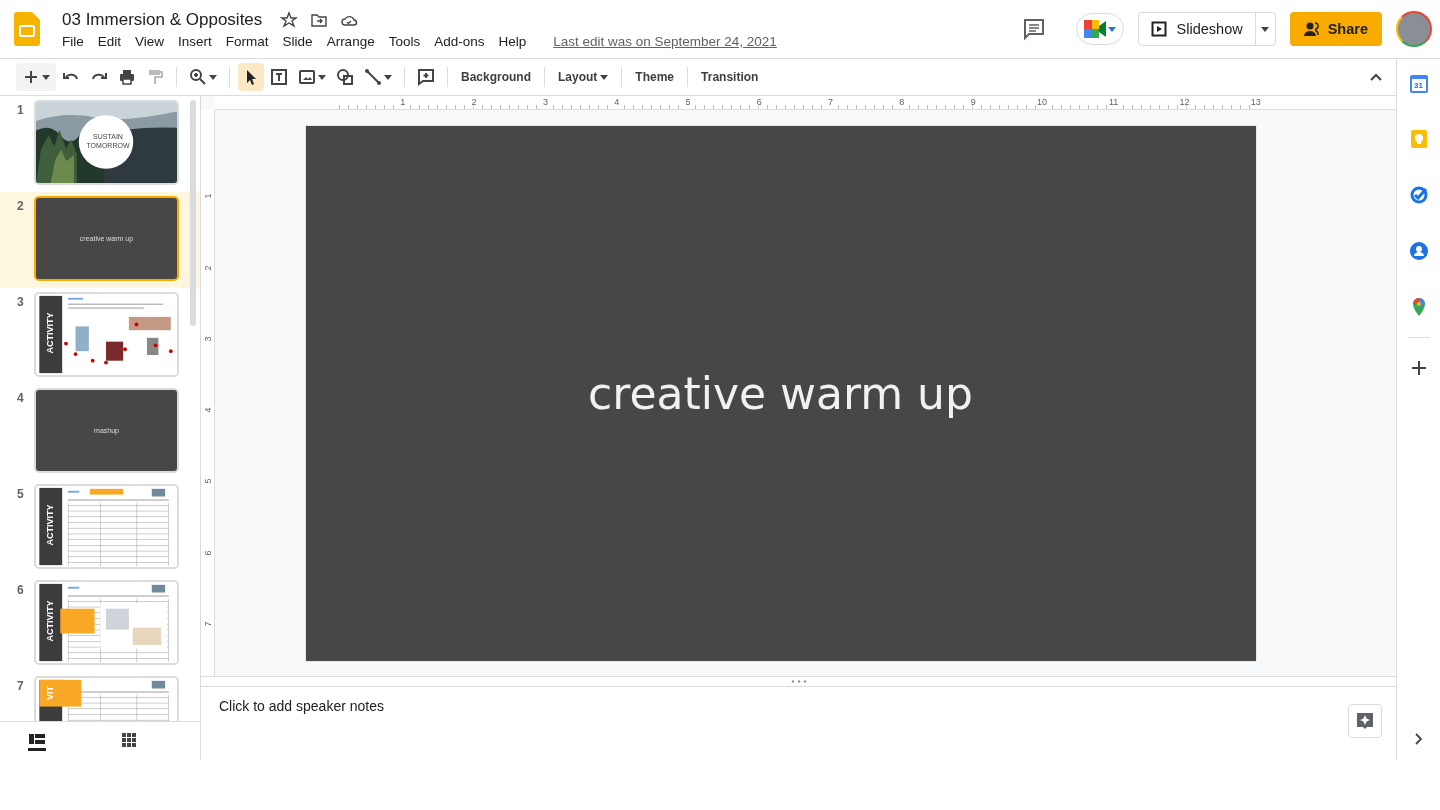 This screenshot has width=1440, height=810. Describe the element at coordinates (1418, 251) in the screenshot. I see `person-icon` at that location.